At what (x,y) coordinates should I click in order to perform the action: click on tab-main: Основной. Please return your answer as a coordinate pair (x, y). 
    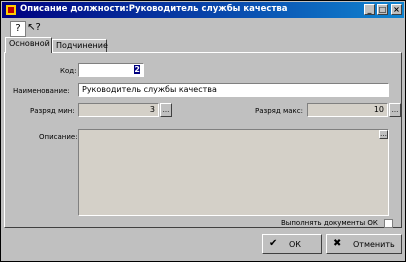
    Looking at the image, I should click on (28, 45).